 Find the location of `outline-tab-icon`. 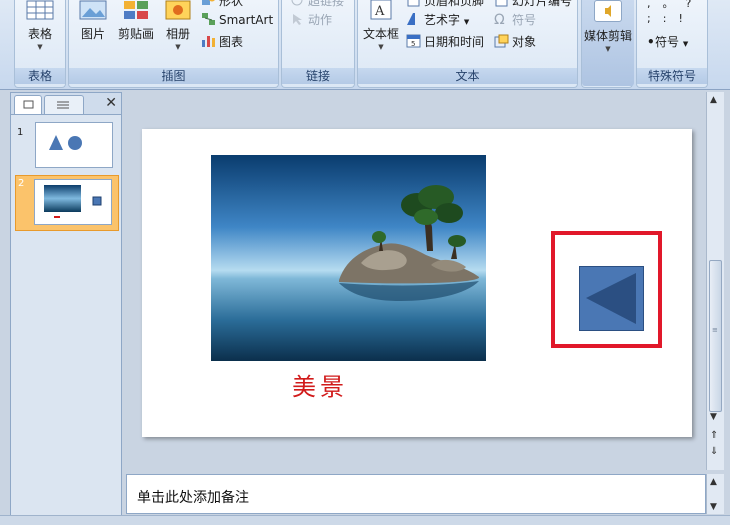

outline-tab-icon is located at coordinates (63, 105).